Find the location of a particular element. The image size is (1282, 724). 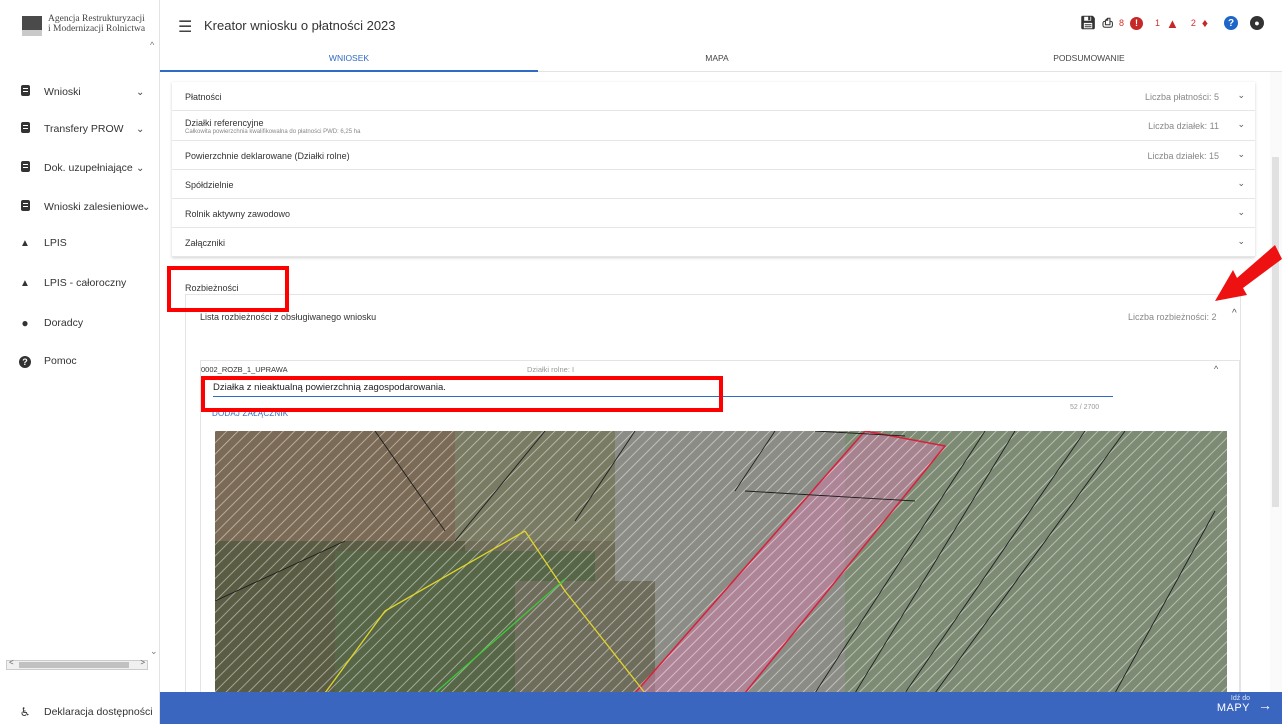

accessibility-link: ♿ Deklaracja dostępności is located at coordinates (80, 712).